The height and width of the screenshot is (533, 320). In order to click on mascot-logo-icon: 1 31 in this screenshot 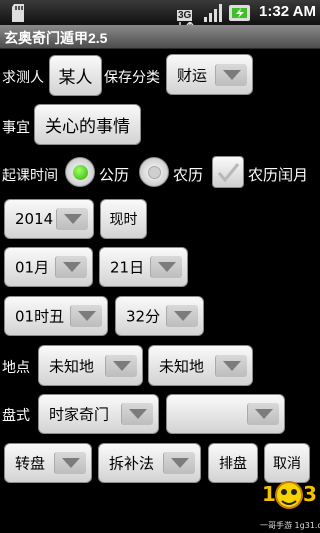, I will do `click(291, 495)`.